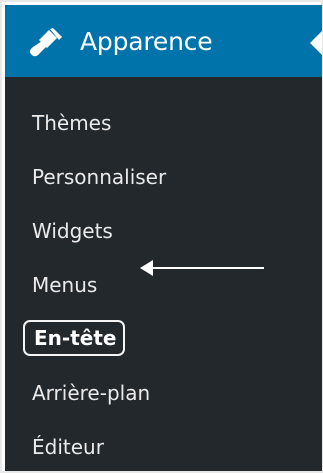  I want to click on submenu-item-themes: Thèmes, so click(71, 123).